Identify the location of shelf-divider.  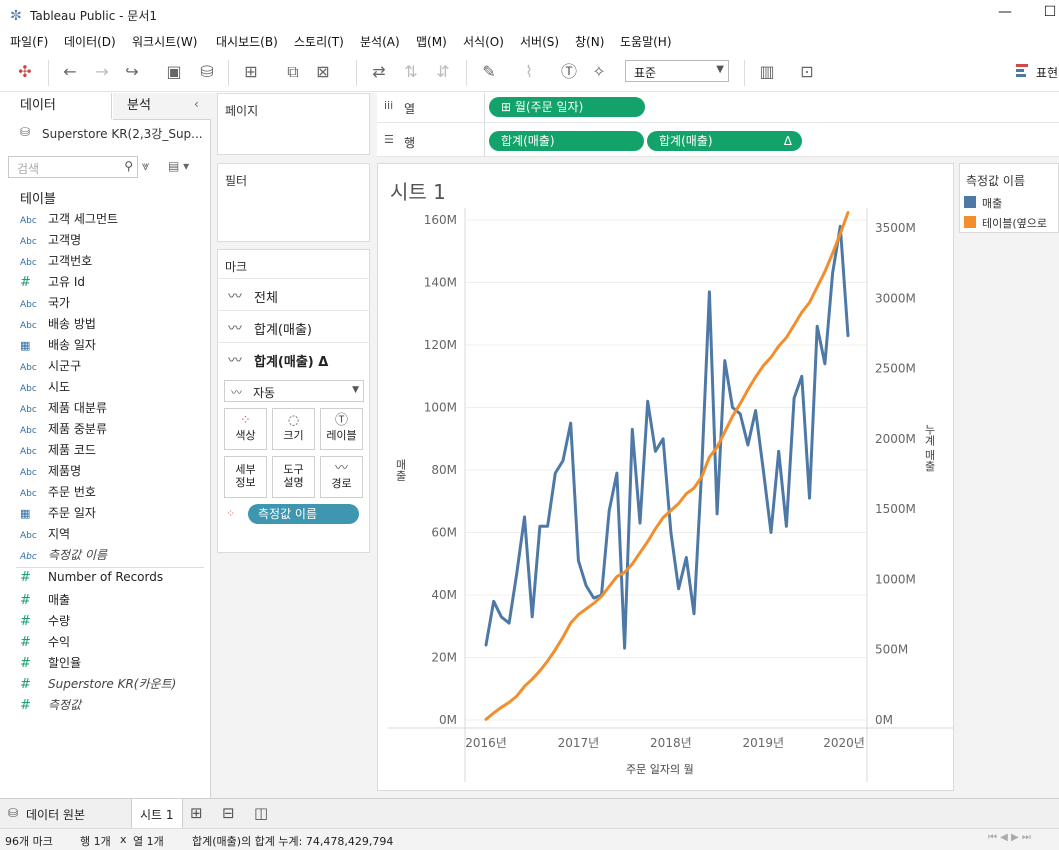
(484, 125).